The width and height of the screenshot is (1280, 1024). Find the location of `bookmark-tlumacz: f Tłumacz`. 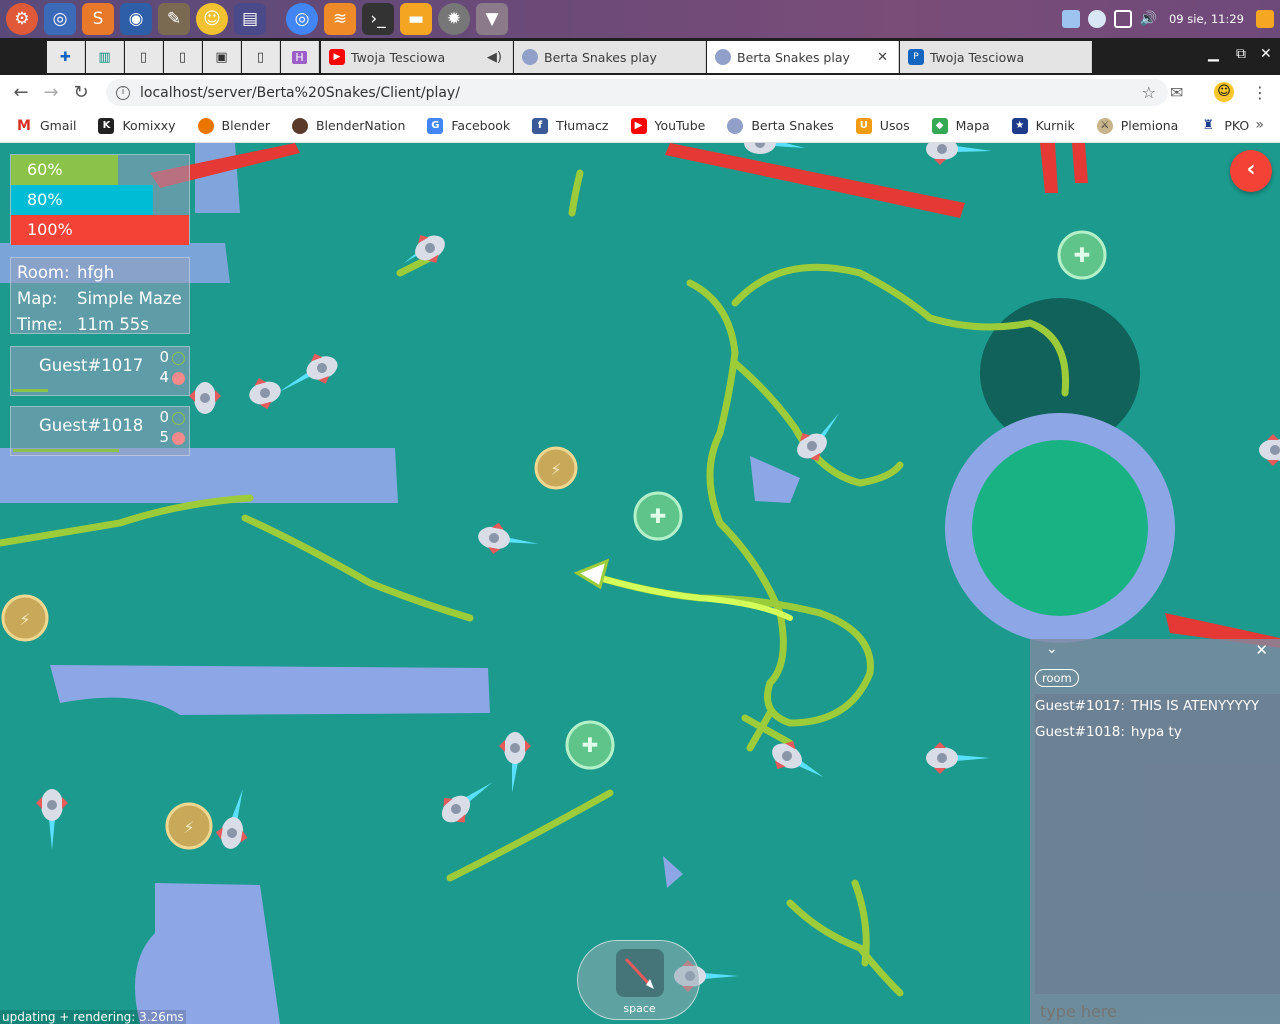

bookmark-tlumacz: f Tłumacz is located at coordinates (570, 125).